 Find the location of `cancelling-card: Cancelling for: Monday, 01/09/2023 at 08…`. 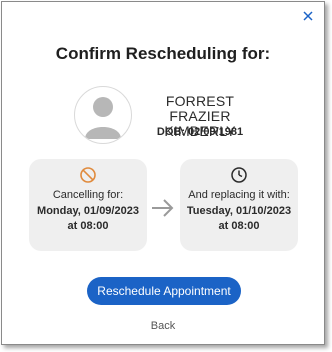

cancelling-card: Cancelling for: Monday, 01/09/2023 at 08… is located at coordinates (88, 205).